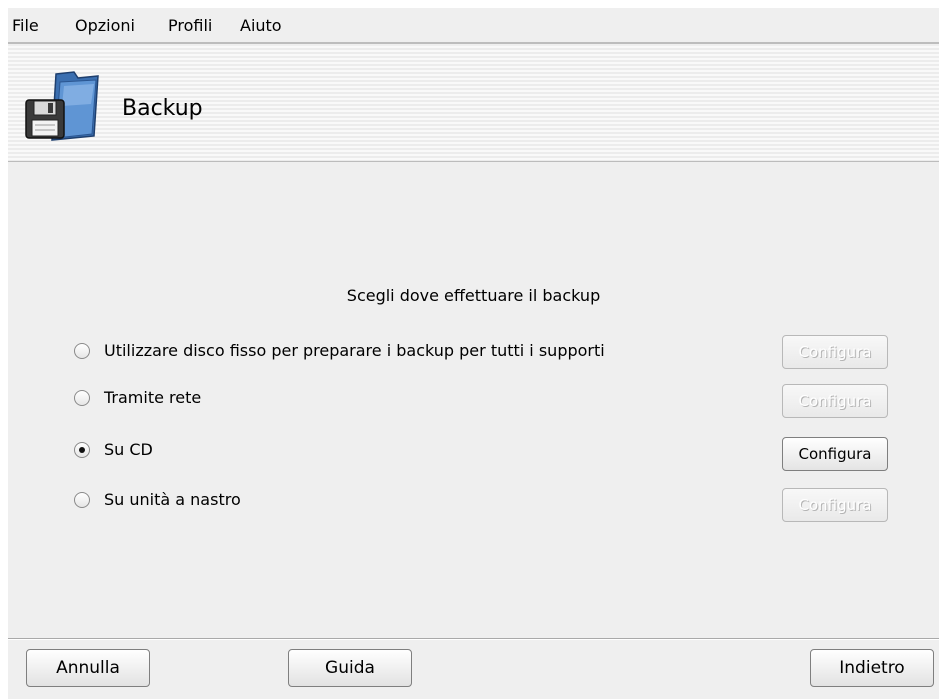  I want to click on page-title: Backup, so click(162, 108).